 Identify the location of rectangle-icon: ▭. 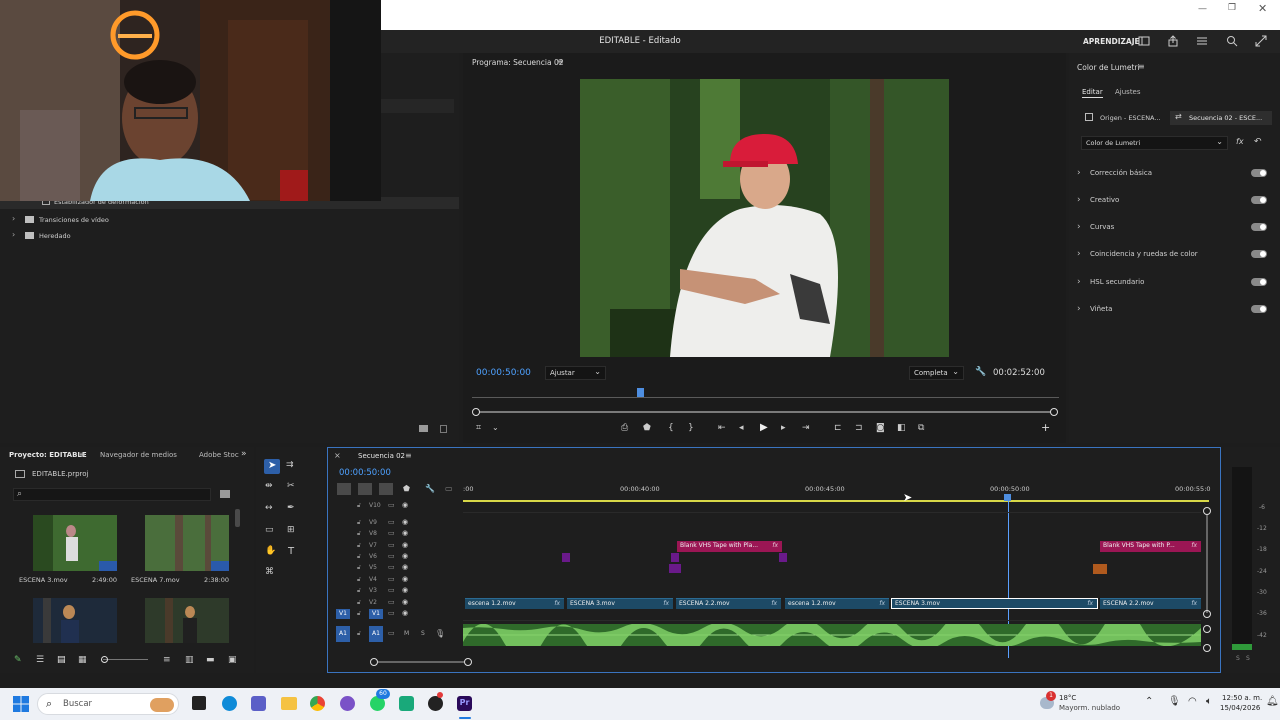
(269, 530).